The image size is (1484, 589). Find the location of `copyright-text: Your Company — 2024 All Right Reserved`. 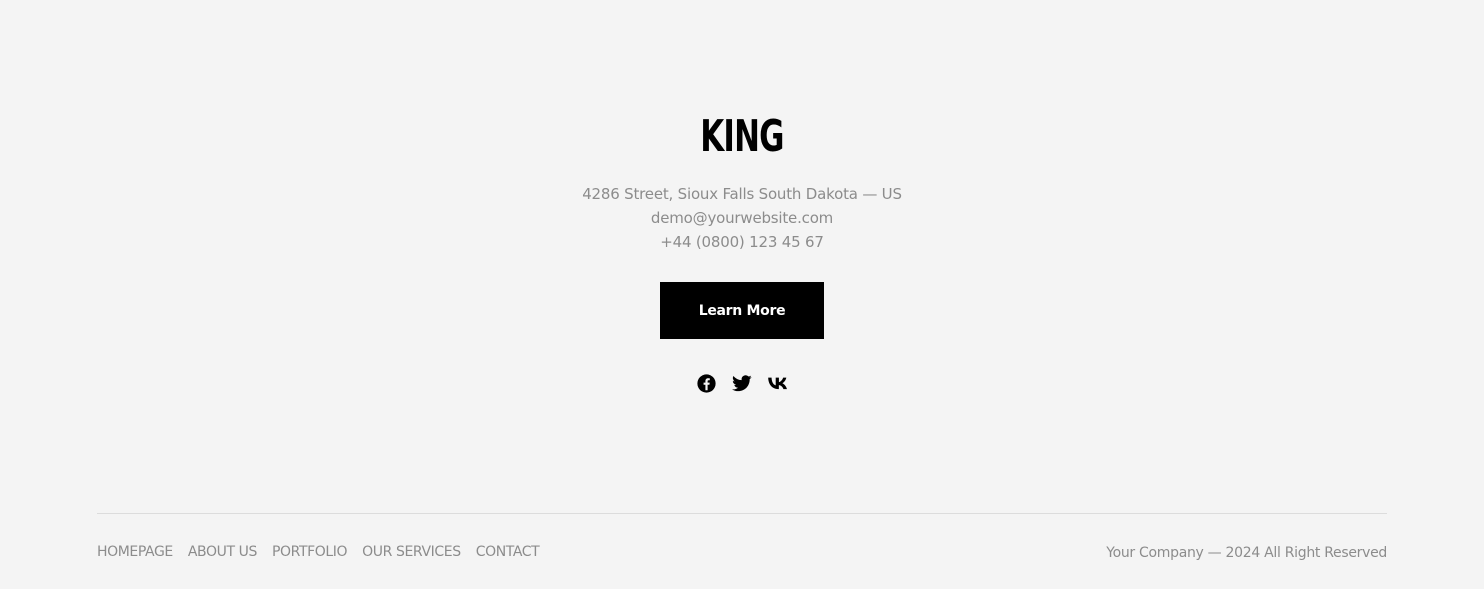

copyright-text: Your Company — 2024 All Right Reserved is located at coordinates (1246, 553).